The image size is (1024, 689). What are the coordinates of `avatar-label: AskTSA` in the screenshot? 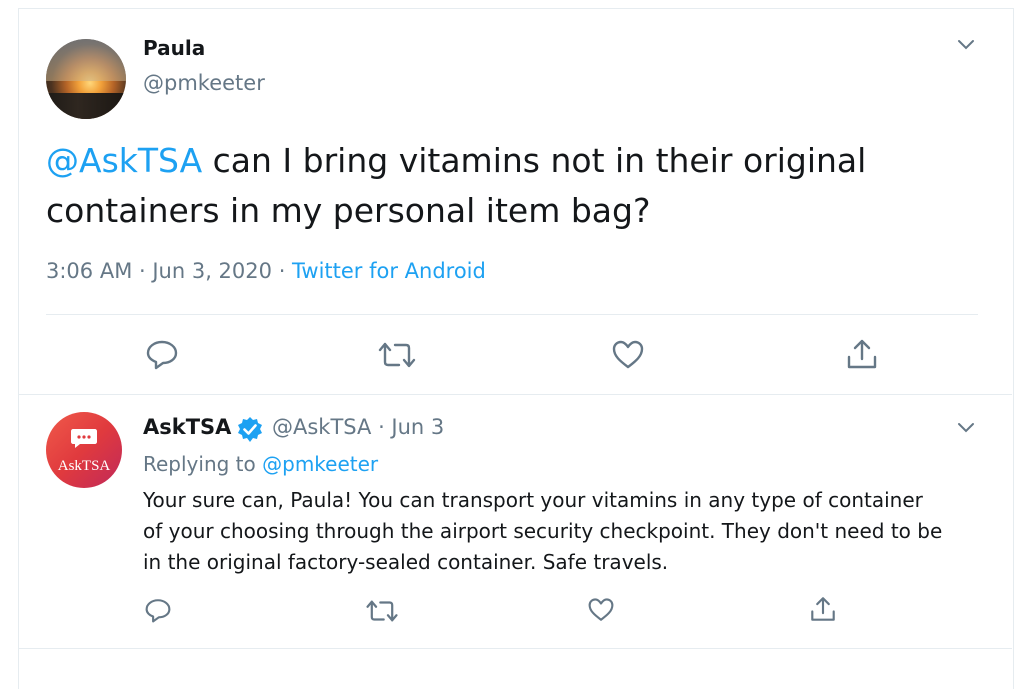 It's located at (84, 466).